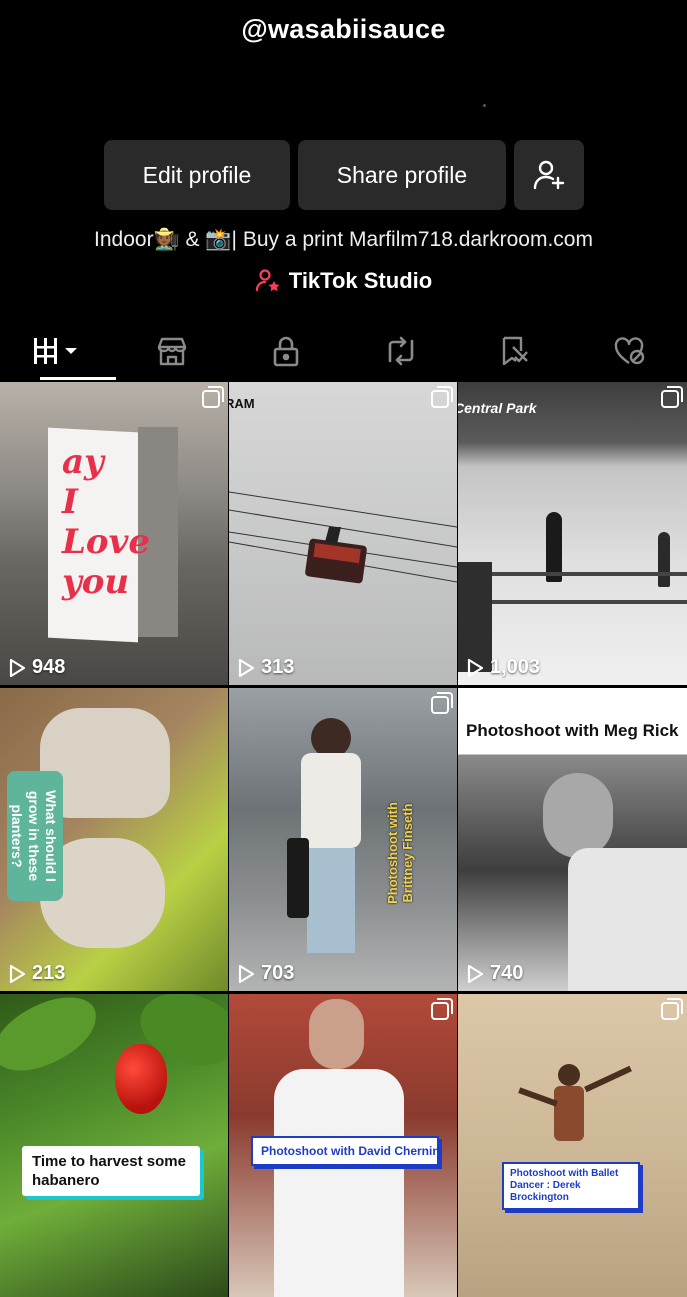  I want to click on tiktok-studio-link: TikTok Studio, so click(343, 281).